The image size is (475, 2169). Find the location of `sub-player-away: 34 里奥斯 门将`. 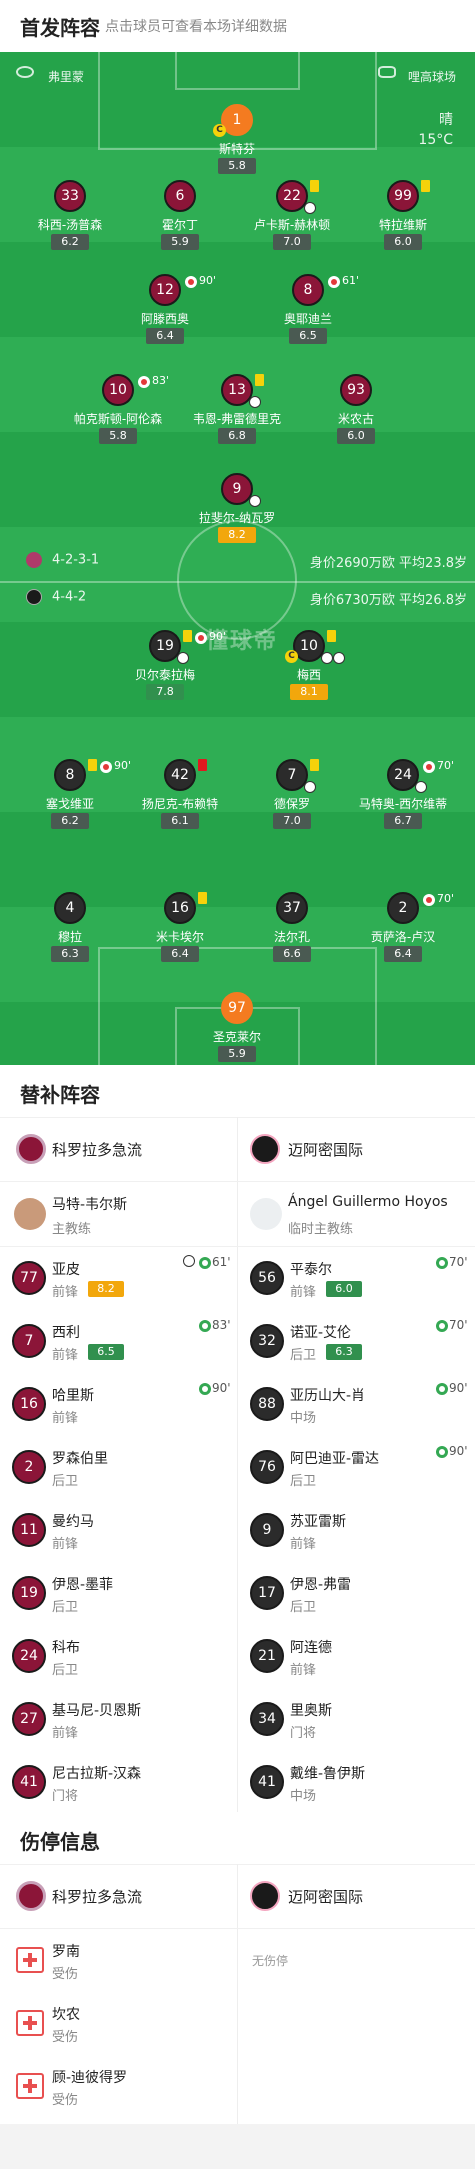

sub-player-away: 34 里奥斯 门将 is located at coordinates (356, 1719).